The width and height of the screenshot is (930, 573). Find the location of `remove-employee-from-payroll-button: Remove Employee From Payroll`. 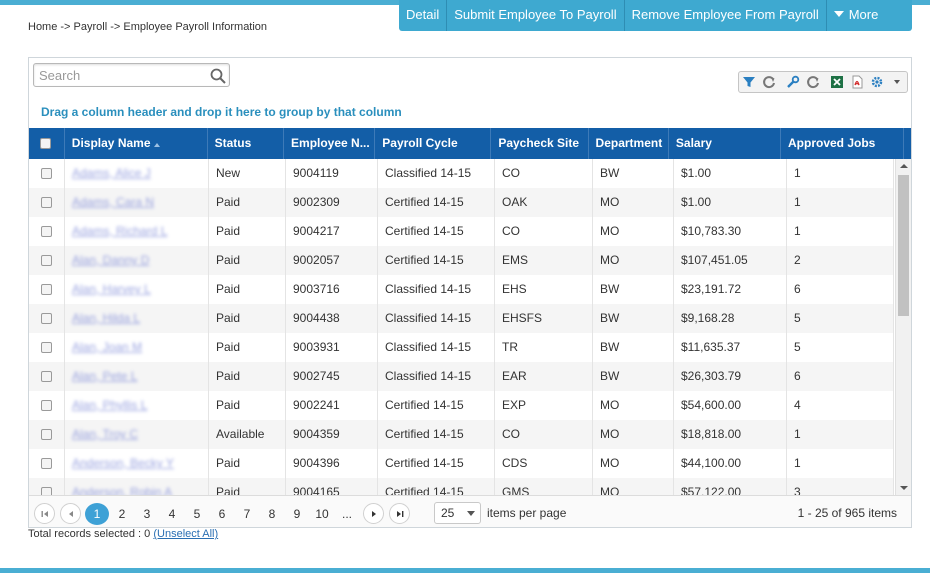

remove-employee-from-payroll-button: Remove Employee From Payroll is located at coordinates (726, 15).